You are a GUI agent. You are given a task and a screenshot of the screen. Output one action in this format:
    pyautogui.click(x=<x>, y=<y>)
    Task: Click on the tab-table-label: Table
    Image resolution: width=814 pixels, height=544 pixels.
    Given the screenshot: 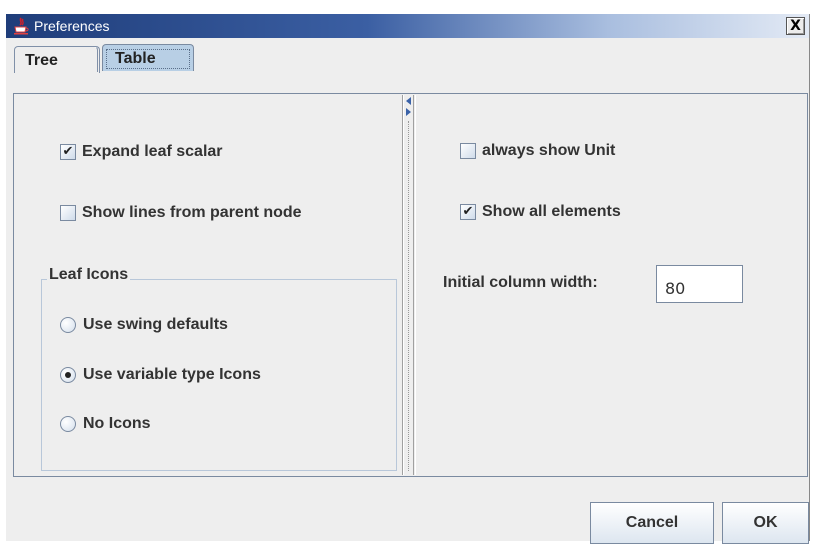 What is the action you would take?
    pyautogui.click(x=135, y=58)
    